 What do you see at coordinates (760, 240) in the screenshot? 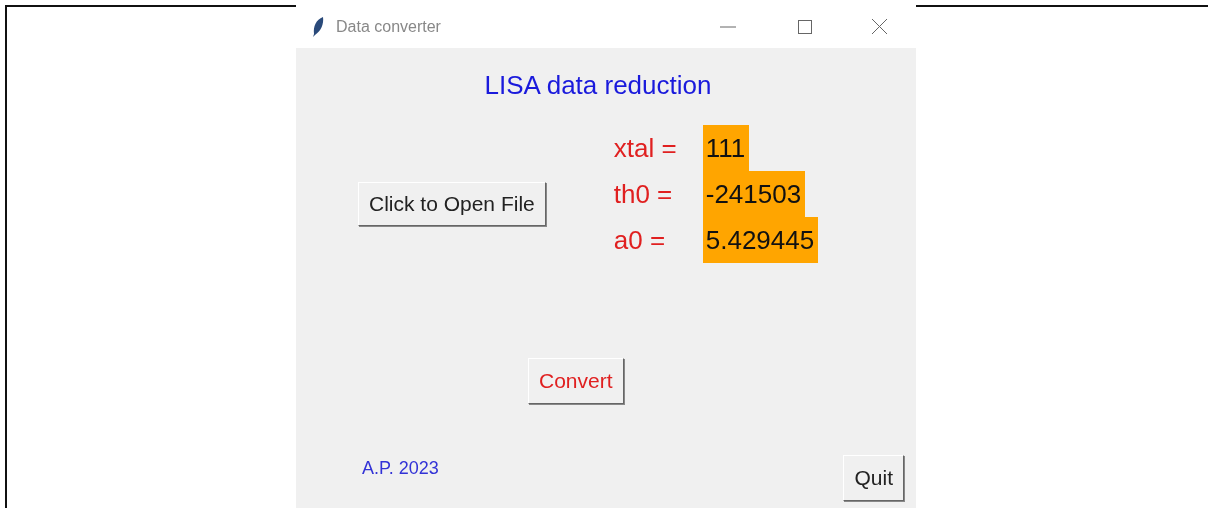
I see `field-value: 5.429445` at bounding box center [760, 240].